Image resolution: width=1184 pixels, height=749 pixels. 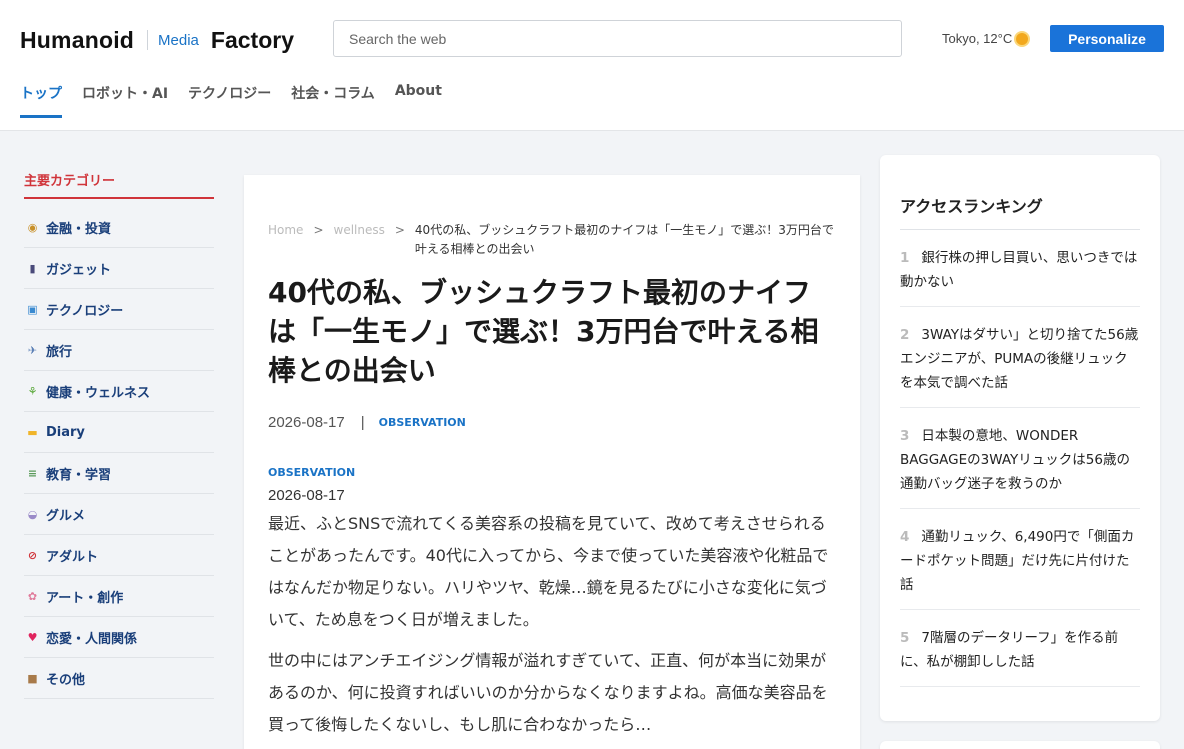 I want to click on main-nav: トップ ロボット・AI テクノロジー 社会・コラム About, so click(x=231, y=100).